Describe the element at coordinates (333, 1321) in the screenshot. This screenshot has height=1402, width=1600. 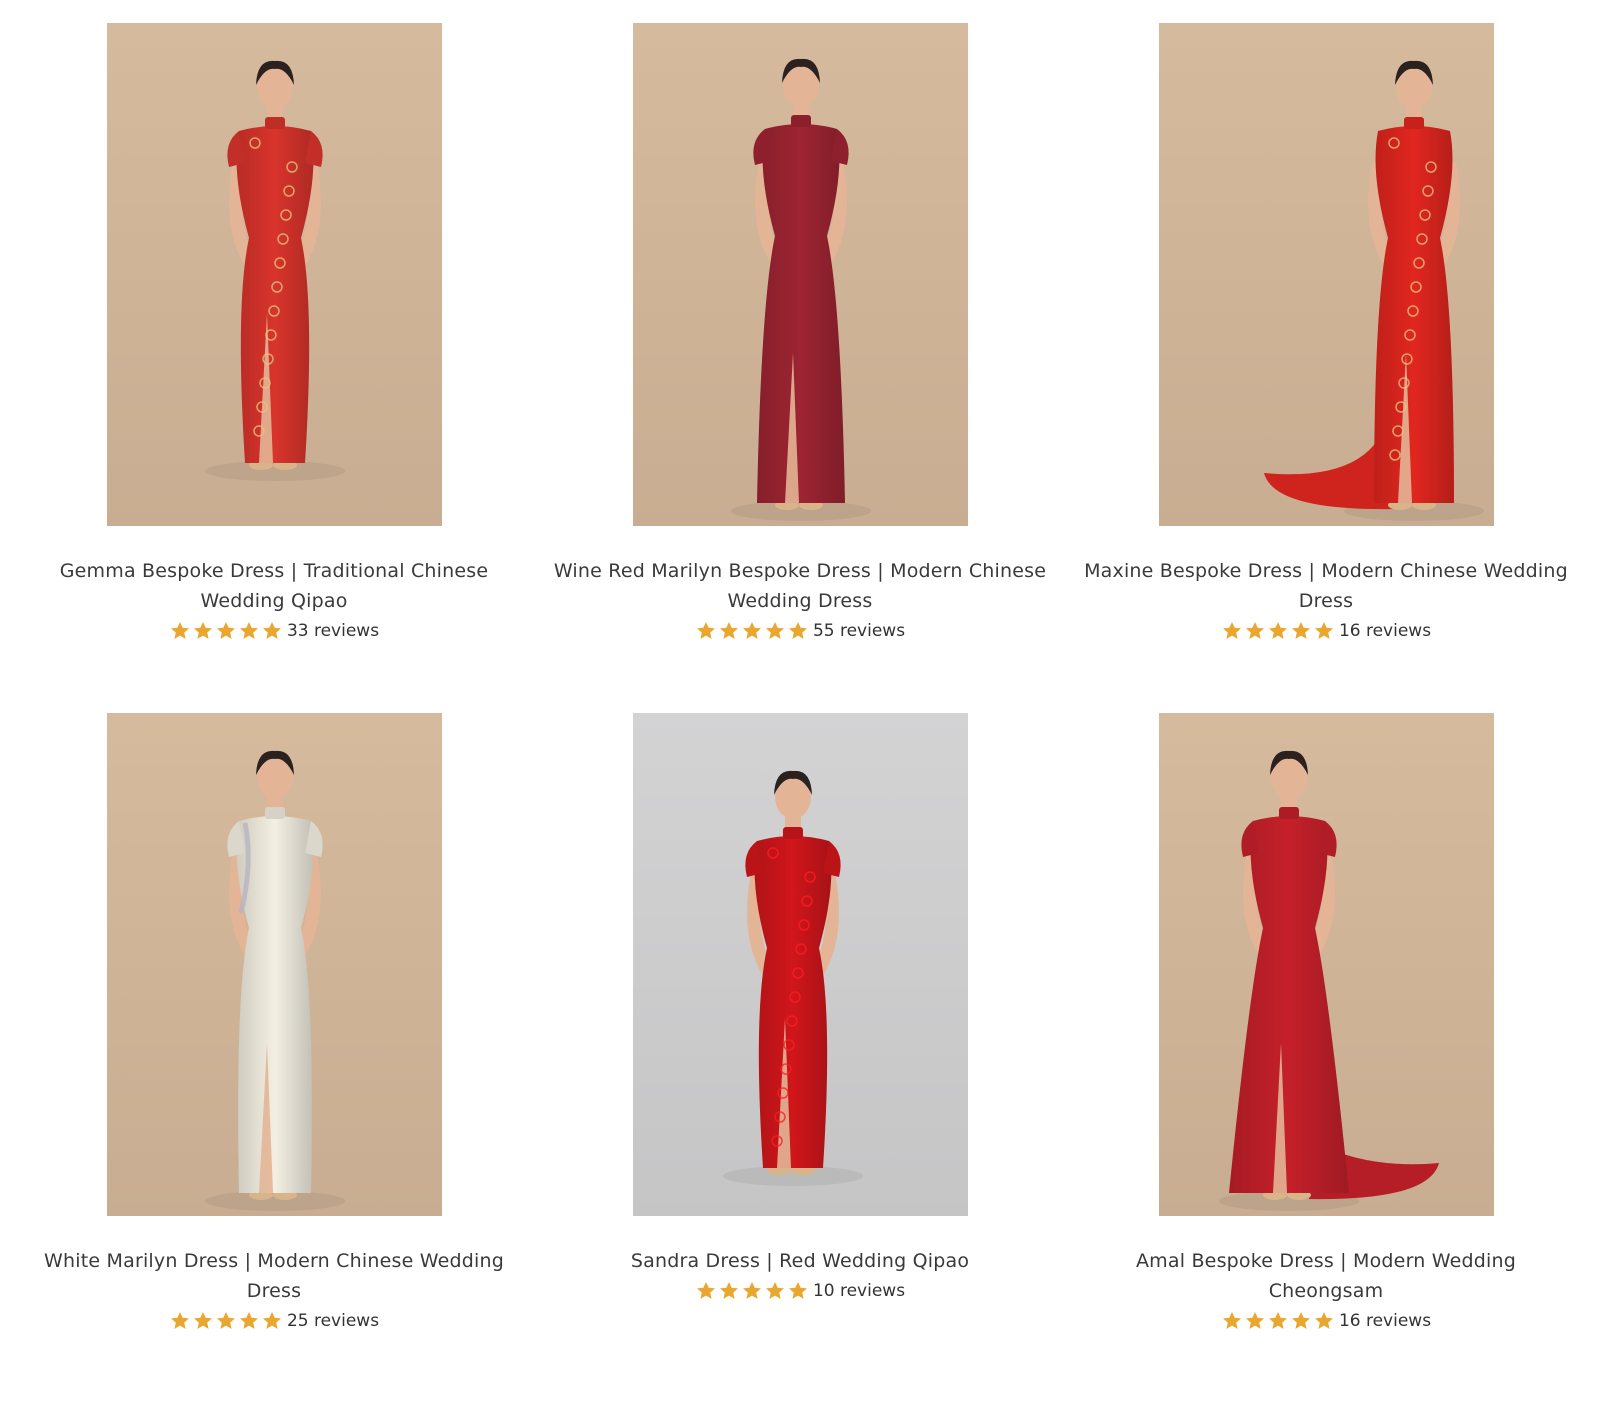
I see `review-count: 25 reviews` at that location.